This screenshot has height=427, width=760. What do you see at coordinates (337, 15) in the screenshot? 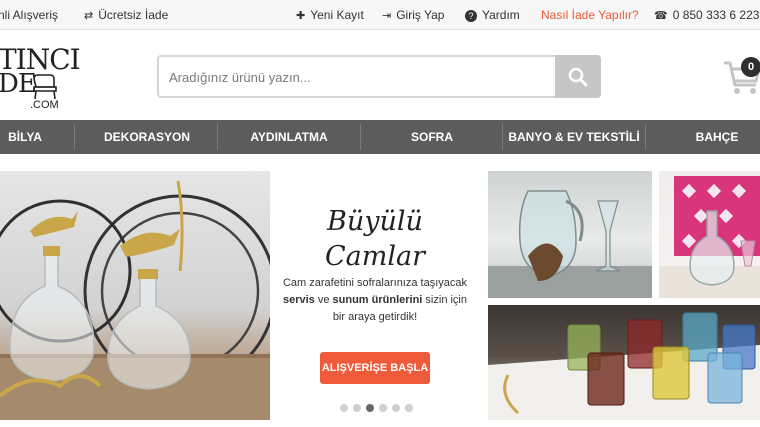
I see `topbar-item-label: Yeni Kayıt` at bounding box center [337, 15].